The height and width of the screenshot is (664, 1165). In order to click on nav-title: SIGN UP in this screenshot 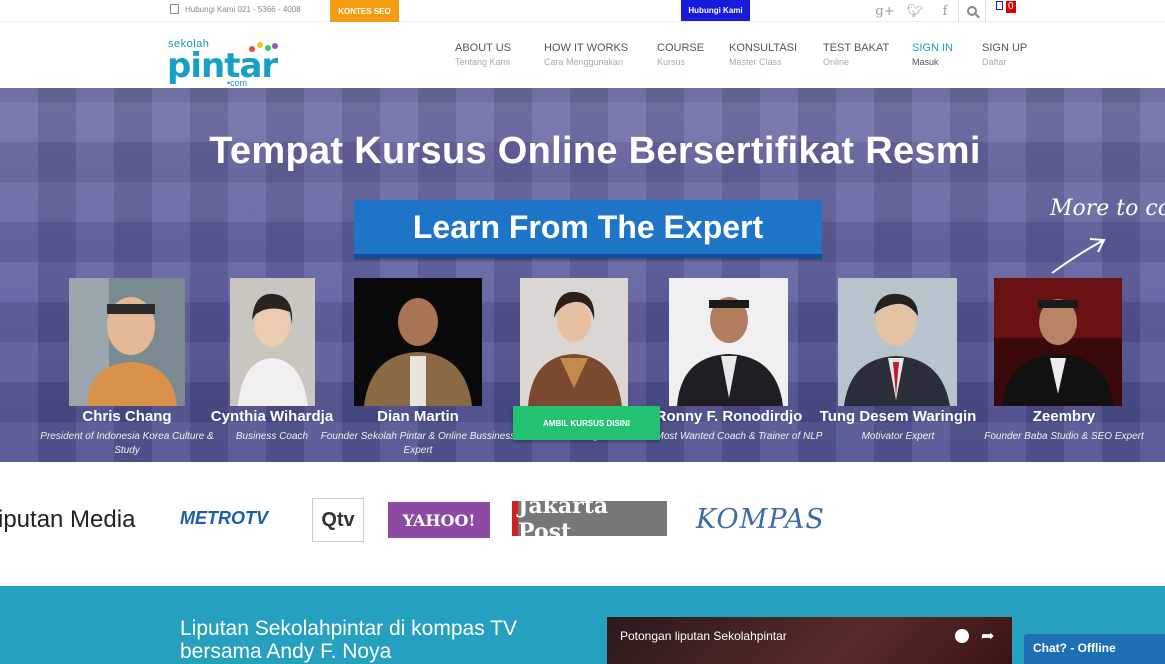, I will do `click(1005, 48)`.